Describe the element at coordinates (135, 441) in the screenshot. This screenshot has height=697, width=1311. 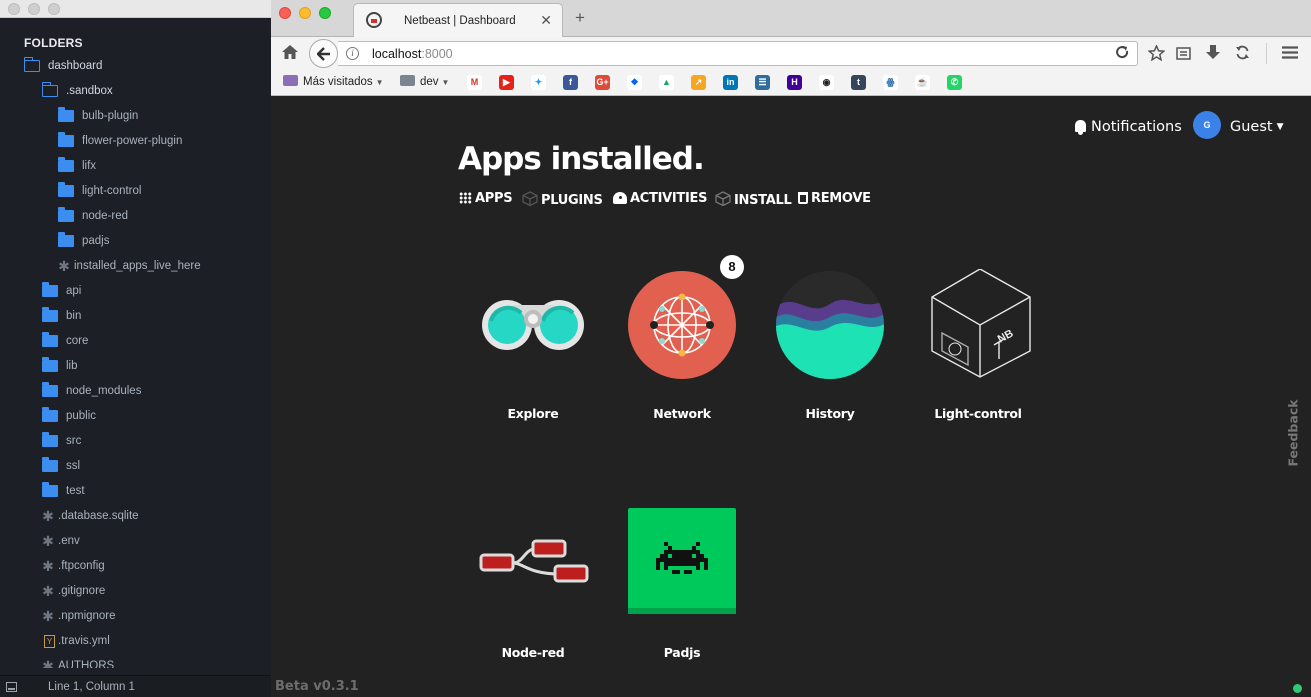
I see `tree-folder: src` at that location.